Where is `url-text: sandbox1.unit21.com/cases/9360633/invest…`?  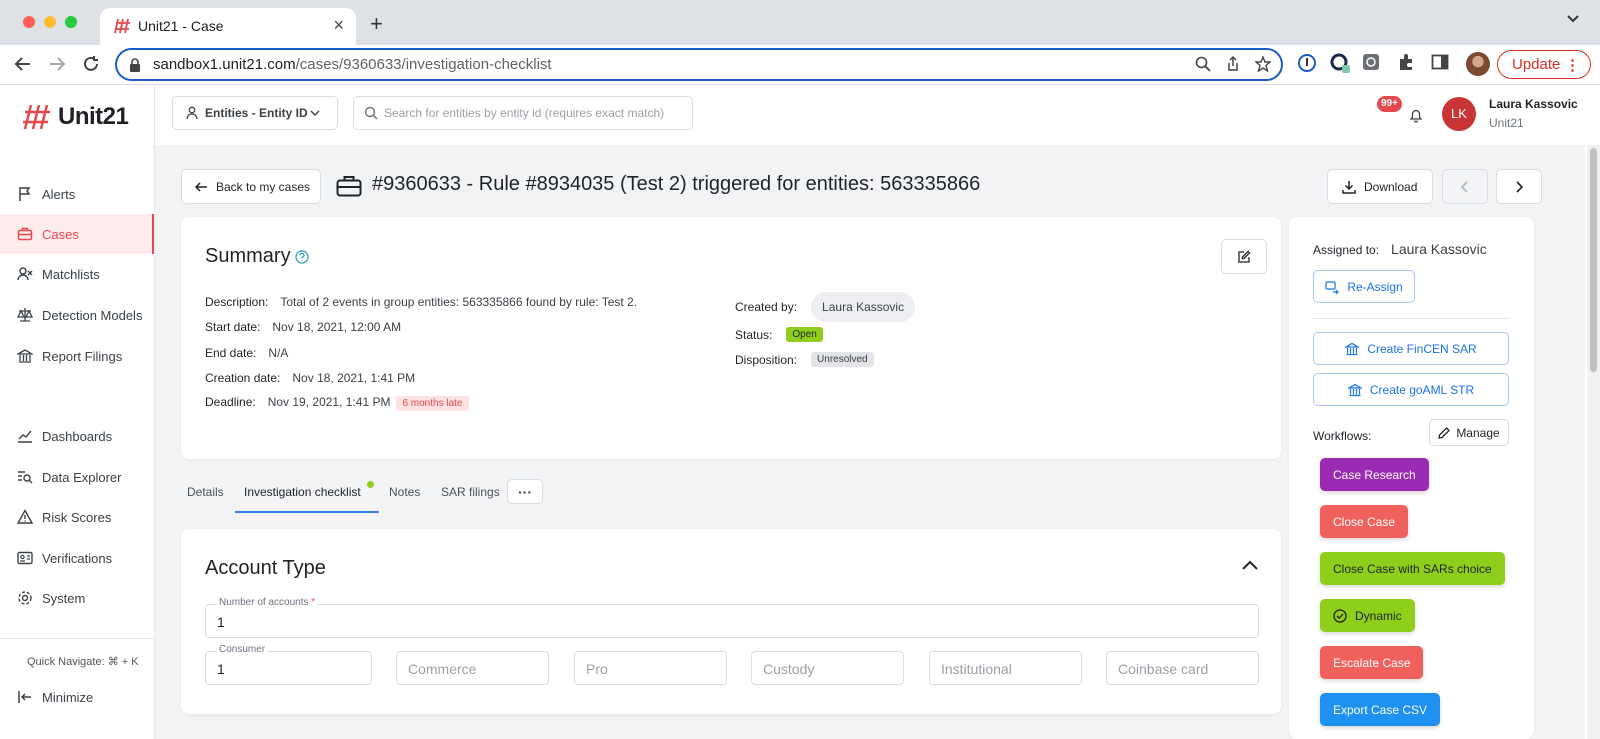 url-text: sandbox1.unit21.com/cases/9360633/invest… is located at coordinates (352, 64).